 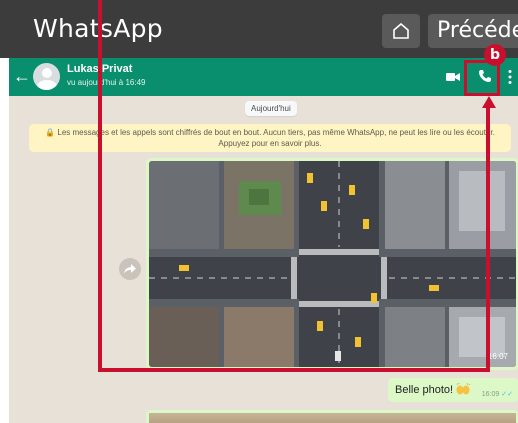 I want to click on date-chip: Aujourd'hui, so click(x=271, y=108).